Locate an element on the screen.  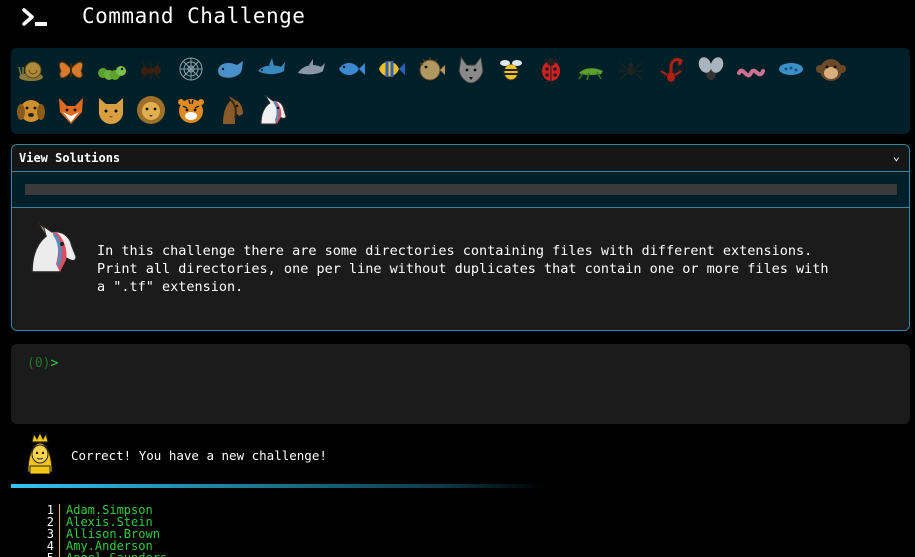
bee-icon is located at coordinates (511, 70).